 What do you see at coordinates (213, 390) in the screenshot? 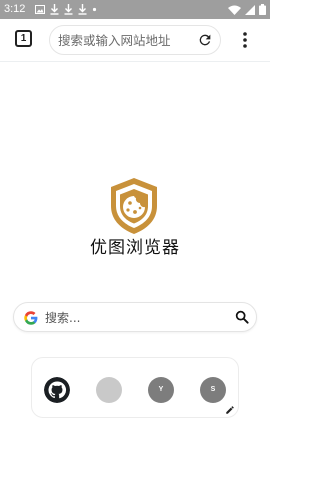
I see `letter-tile-s: S` at bounding box center [213, 390].